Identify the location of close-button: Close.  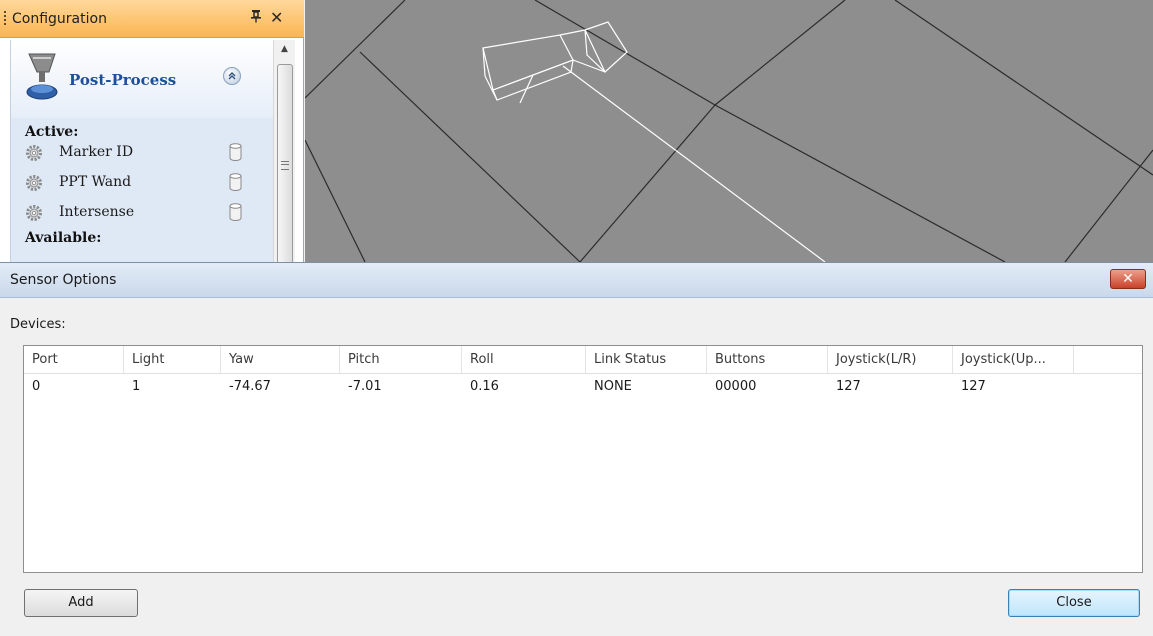
(1074, 603).